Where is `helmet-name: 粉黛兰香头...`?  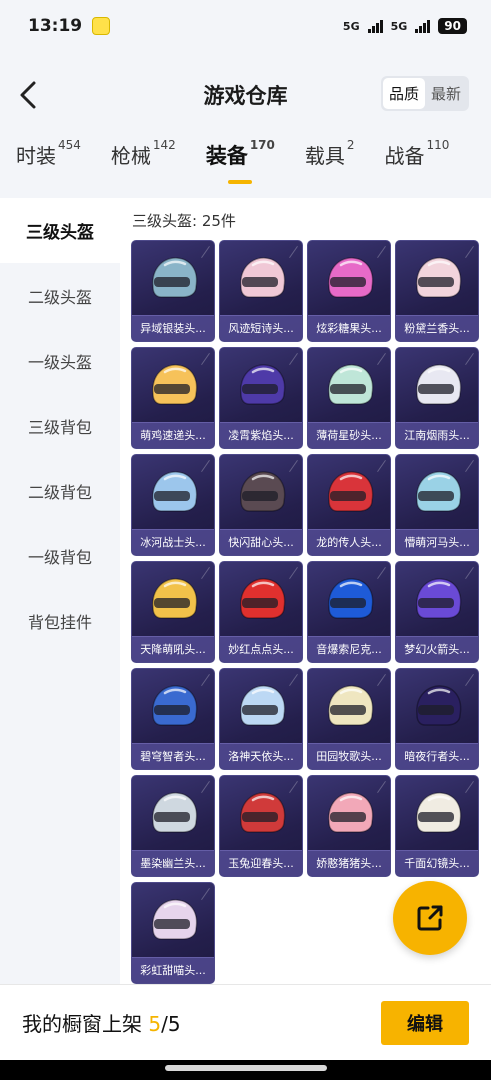
helmet-name: 粉黛兰香头... is located at coordinates (437, 328).